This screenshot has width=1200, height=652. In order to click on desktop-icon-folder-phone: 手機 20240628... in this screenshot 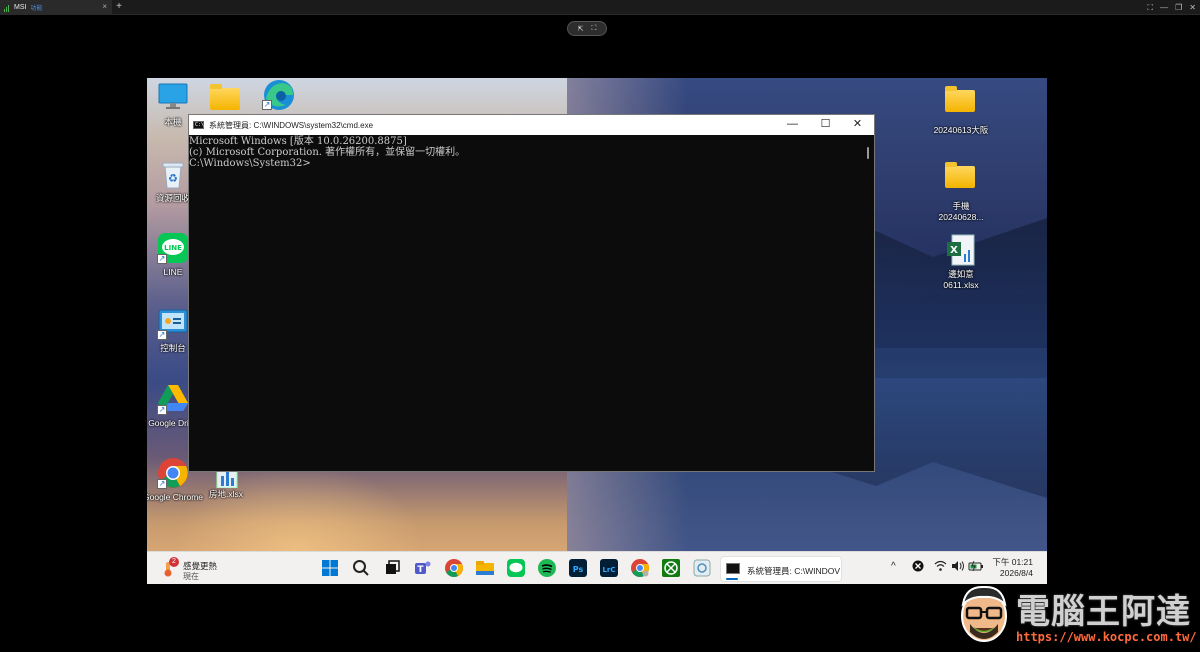, I will do `click(961, 191)`.